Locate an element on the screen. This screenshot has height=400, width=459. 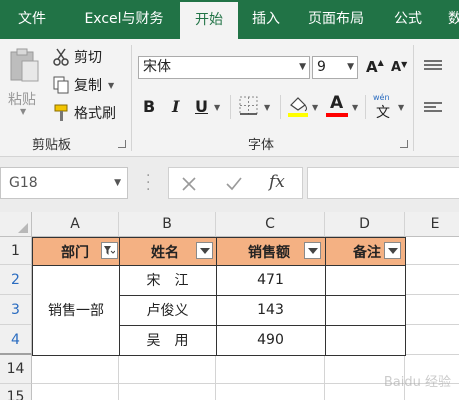
tab-formulas: 公式 is located at coordinates (408, 19).